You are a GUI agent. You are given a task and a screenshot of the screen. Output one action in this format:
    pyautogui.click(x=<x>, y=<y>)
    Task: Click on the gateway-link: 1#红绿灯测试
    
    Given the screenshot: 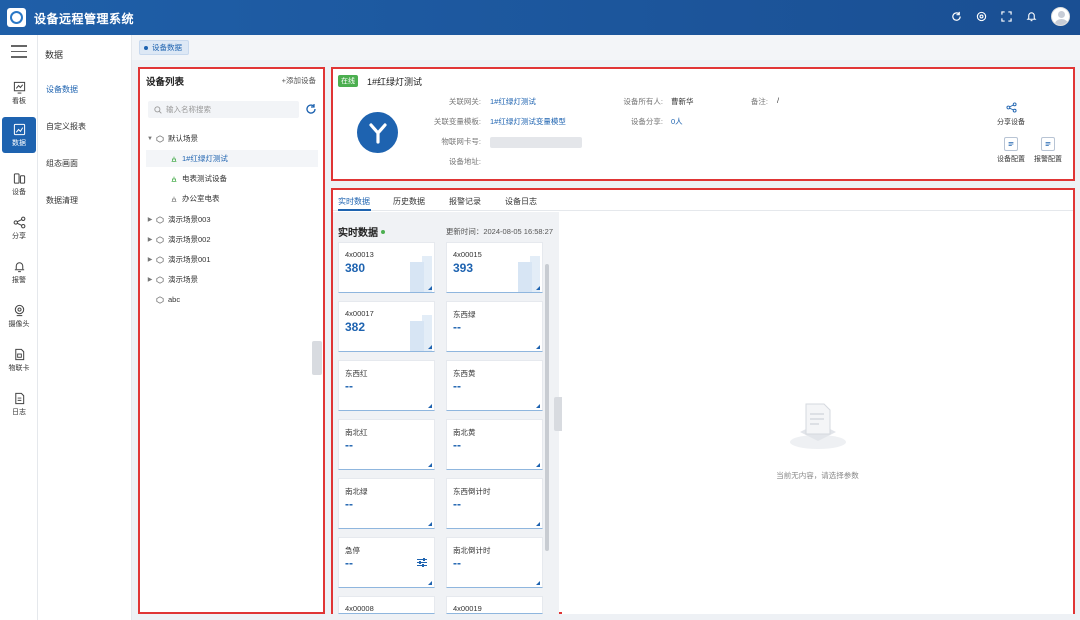 What is the action you would take?
    pyautogui.click(x=513, y=101)
    